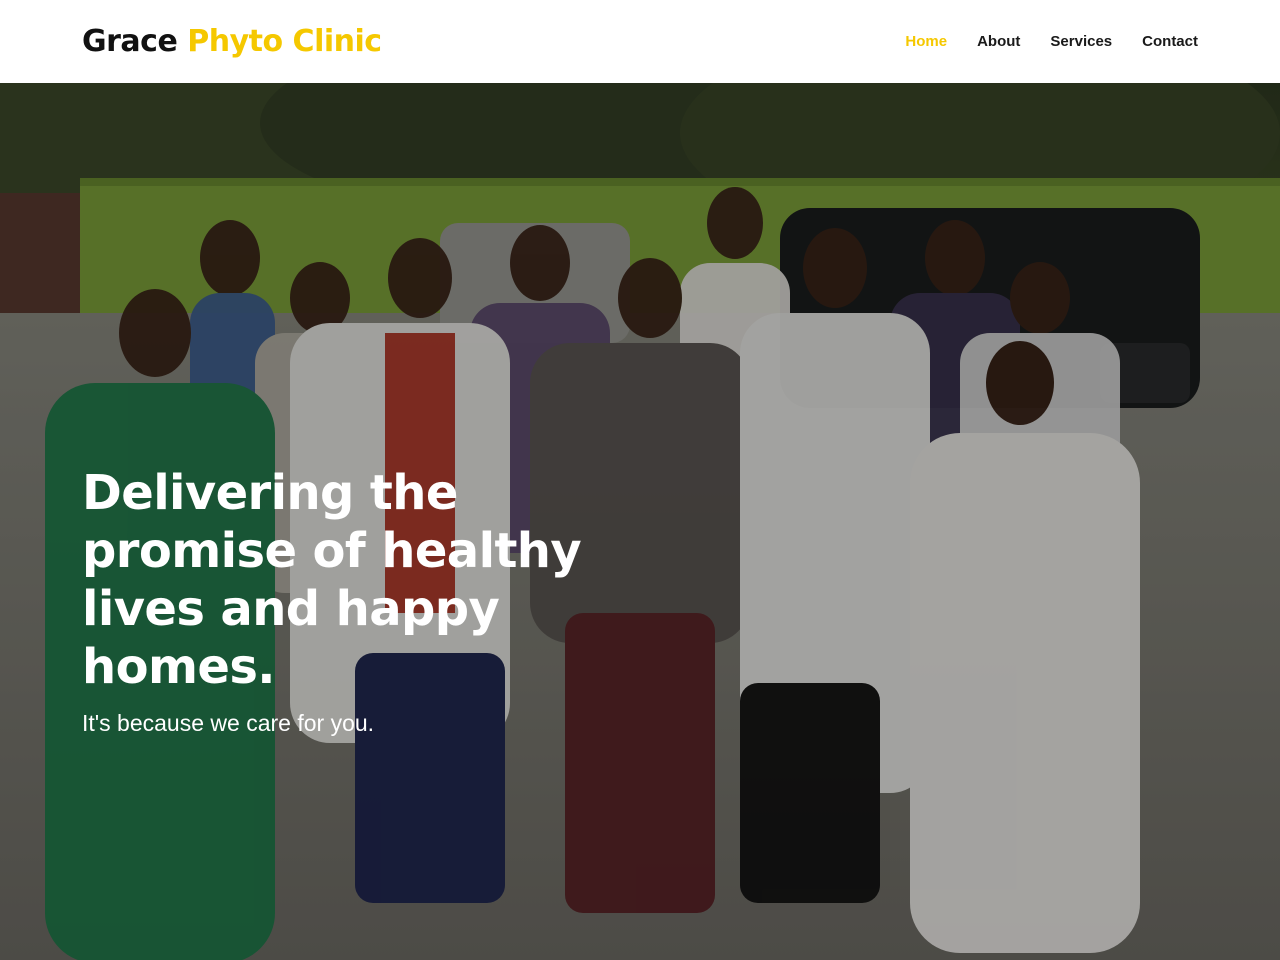 Image resolution: width=1280 pixels, height=960 pixels. What do you see at coordinates (1081, 41) in the screenshot?
I see `nav-item-services: Services` at bounding box center [1081, 41].